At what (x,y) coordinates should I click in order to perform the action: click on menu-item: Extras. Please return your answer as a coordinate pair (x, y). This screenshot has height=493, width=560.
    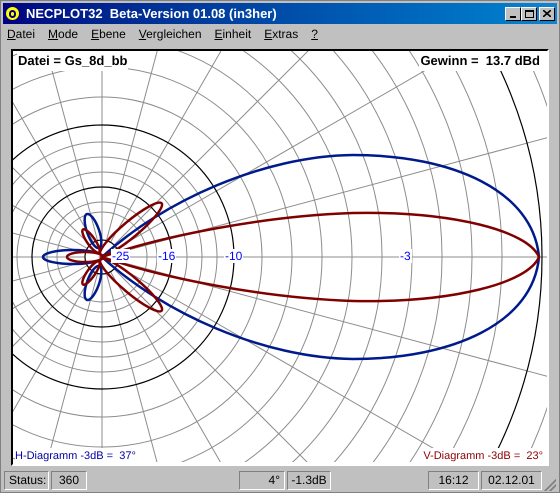
    Looking at the image, I should click on (281, 33).